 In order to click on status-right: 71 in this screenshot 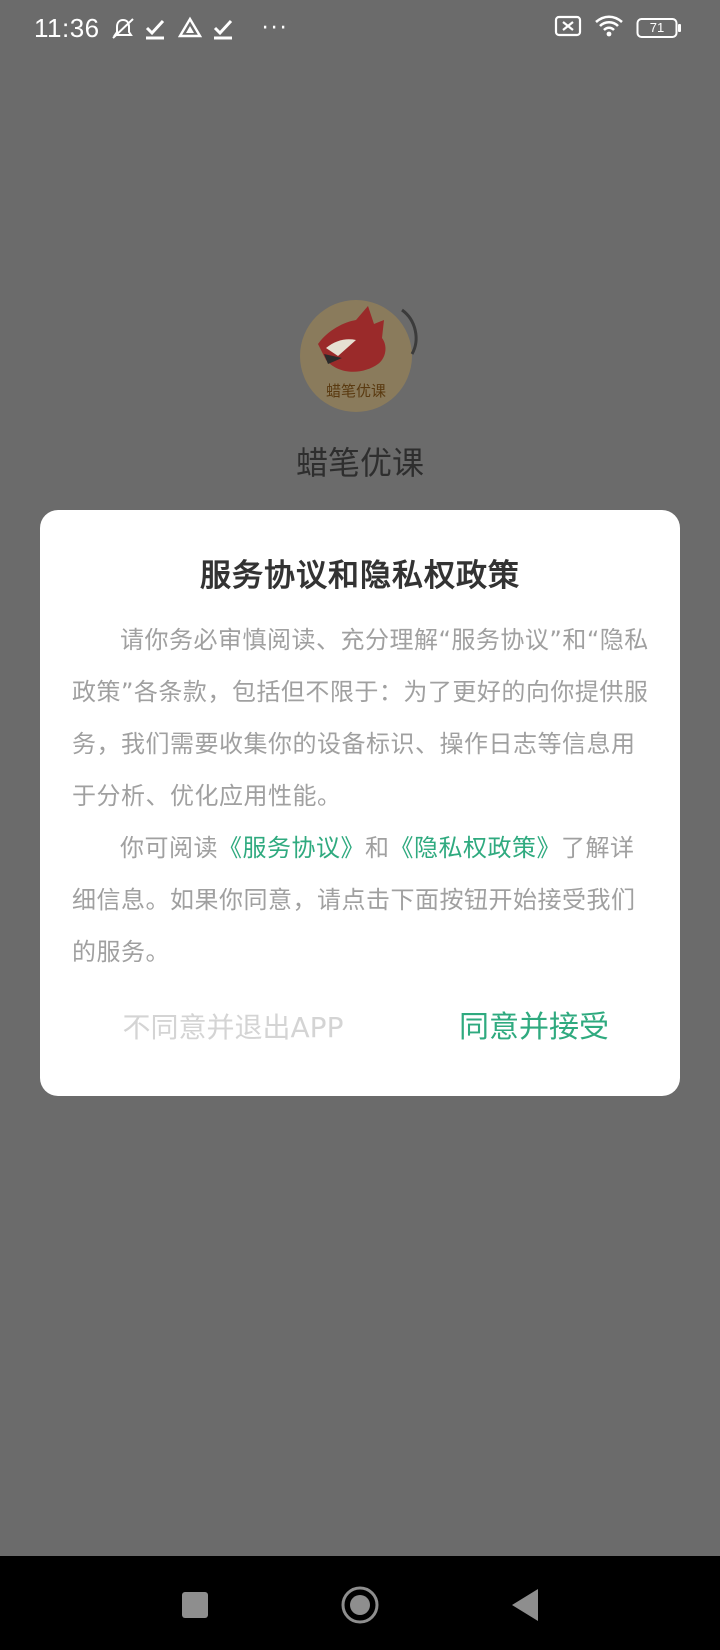, I will do `click(618, 28)`.